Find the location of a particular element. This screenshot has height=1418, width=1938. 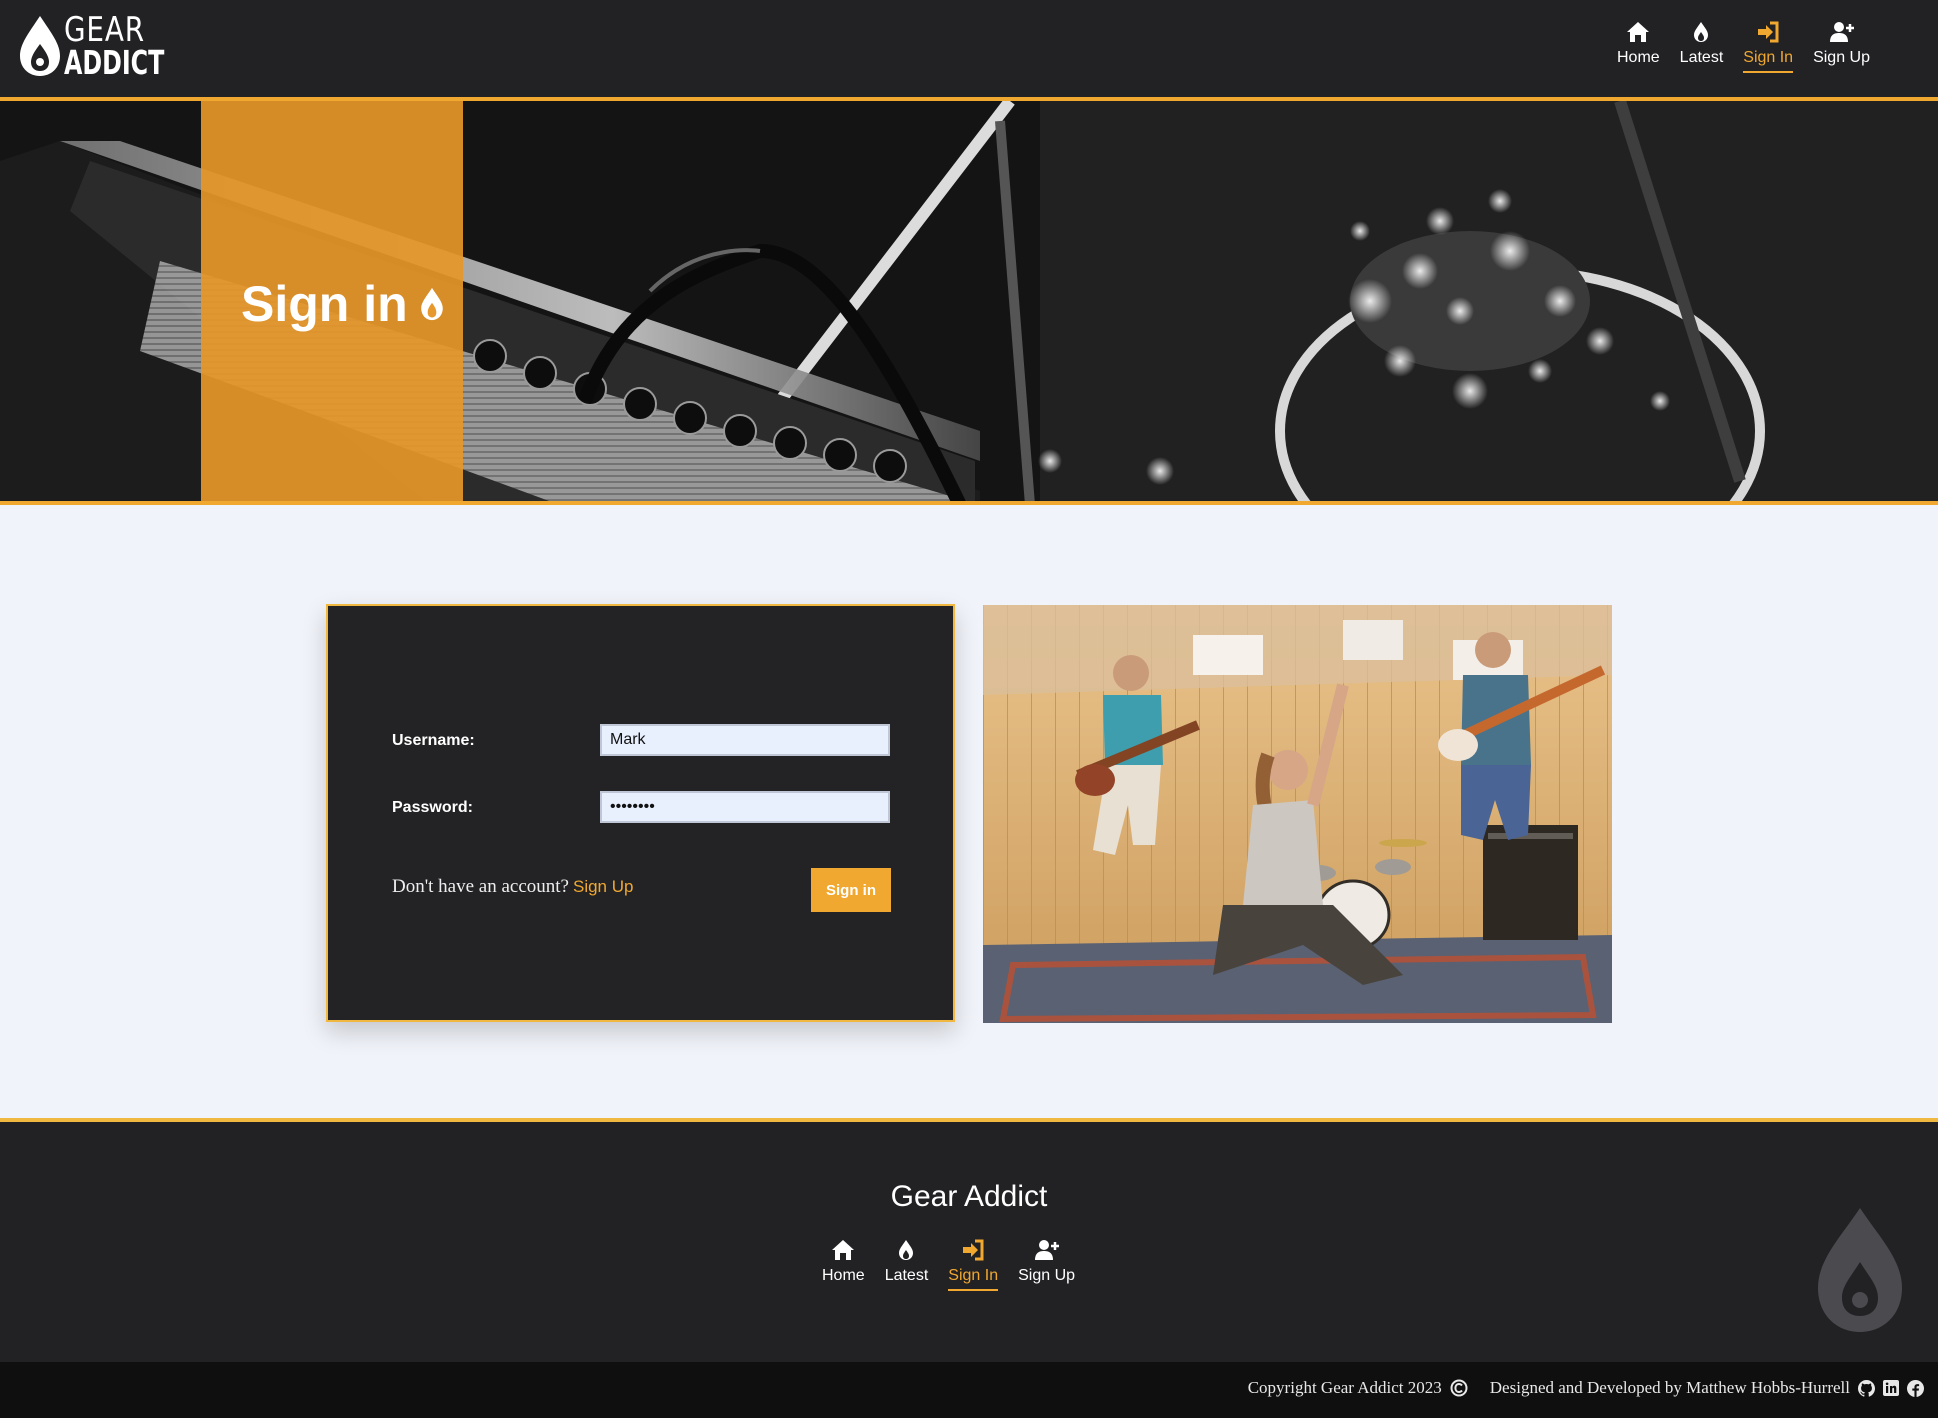

footer-nav-home: Home is located at coordinates (843, 1264).